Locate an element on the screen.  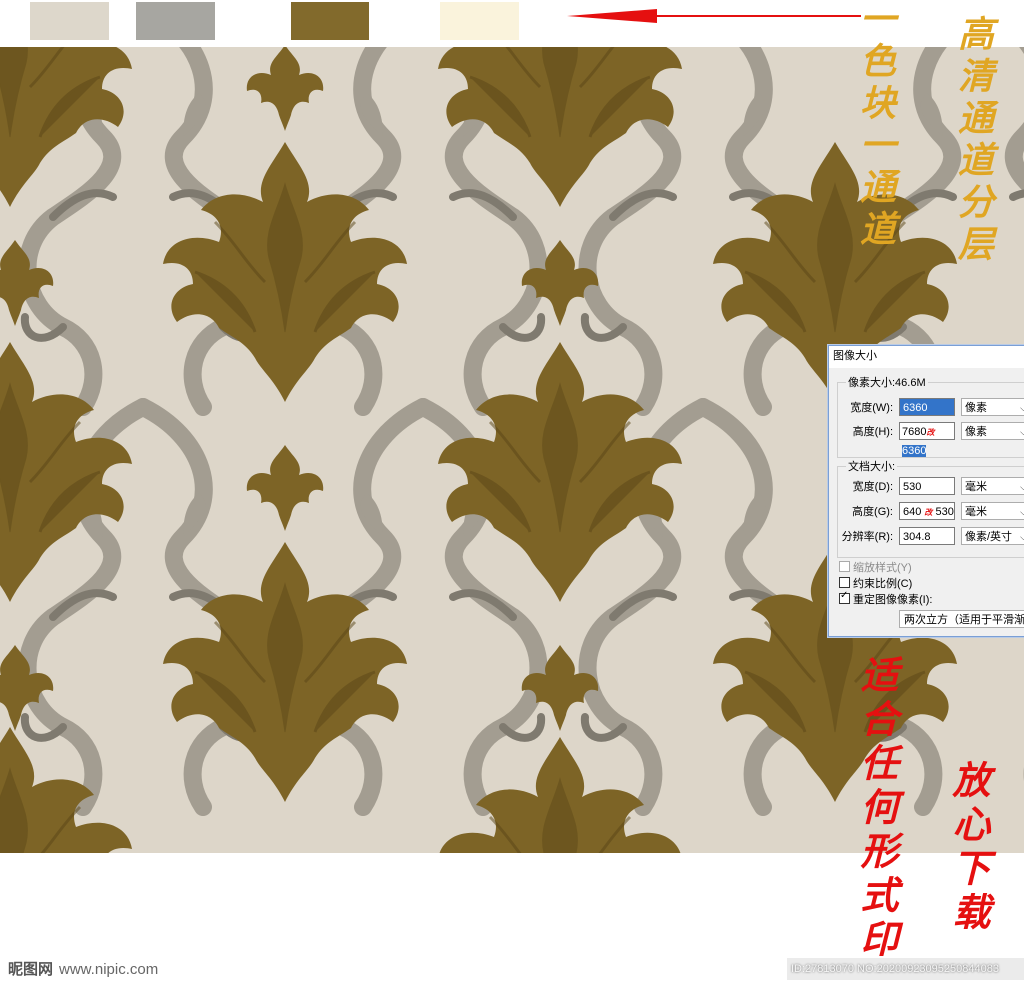
watermark-url: www.nipic.com is located at coordinates (109, 969).